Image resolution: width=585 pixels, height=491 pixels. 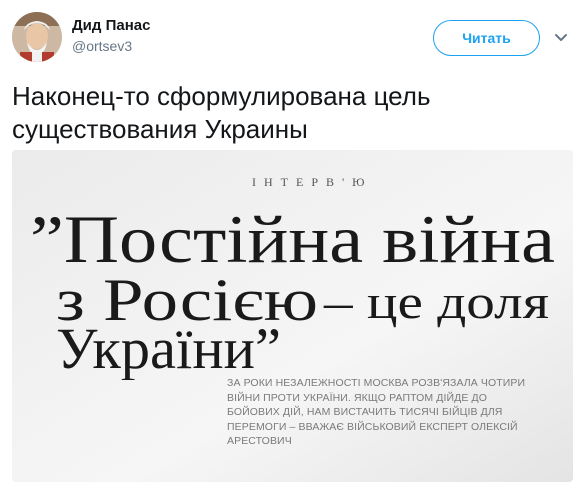 What do you see at coordinates (486, 38) in the screenshot?
I see `follow-button: Читать` at bounding box center [486, 38].